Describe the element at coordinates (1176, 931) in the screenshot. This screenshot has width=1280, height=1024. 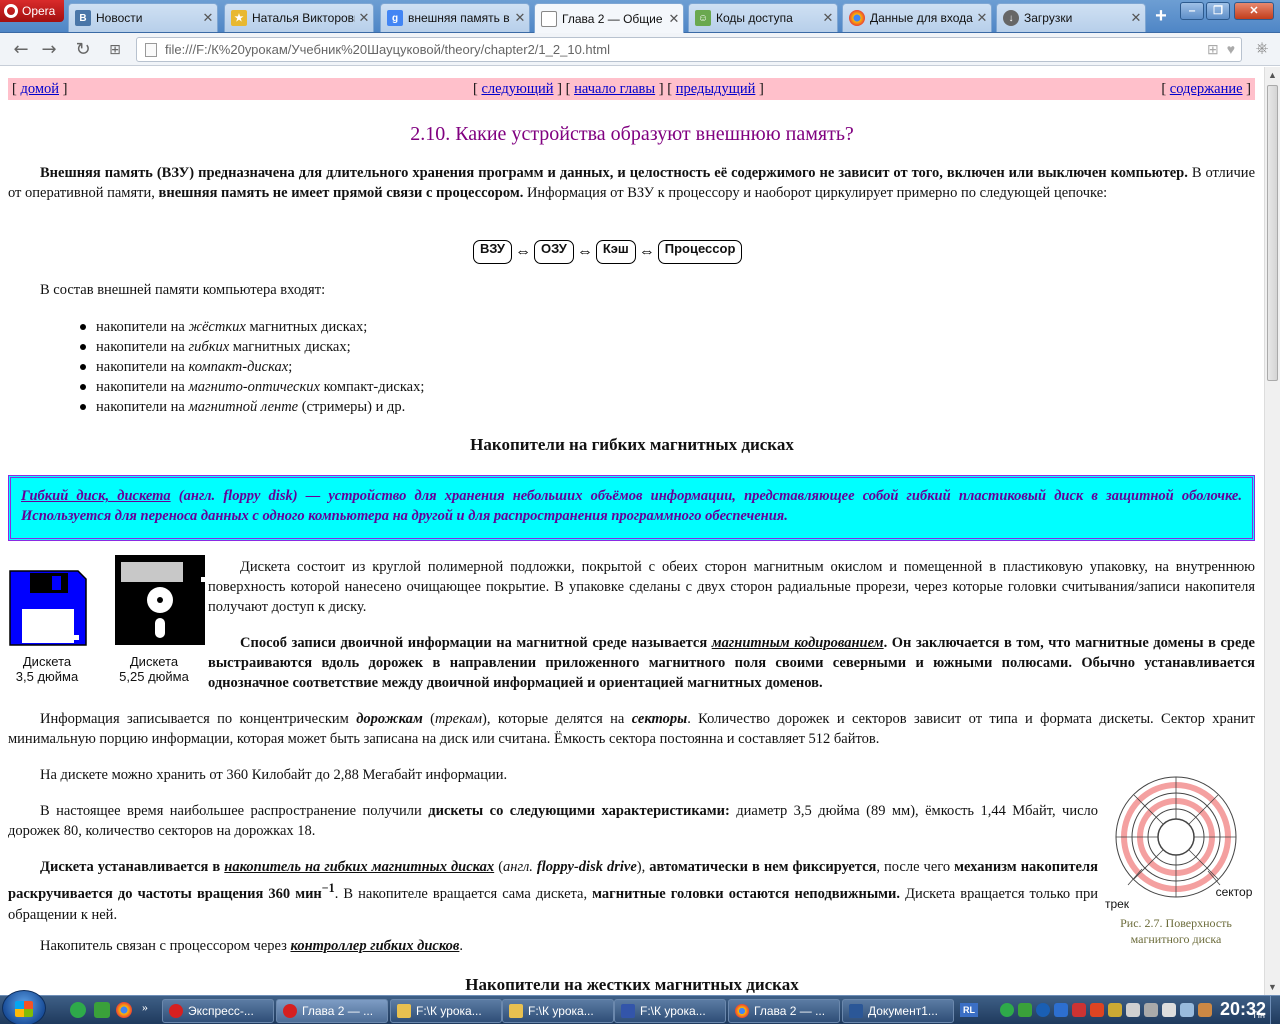
I see `disk-figure-caption: Рис. 2.7. Поверхность магнитного диска` at that location.